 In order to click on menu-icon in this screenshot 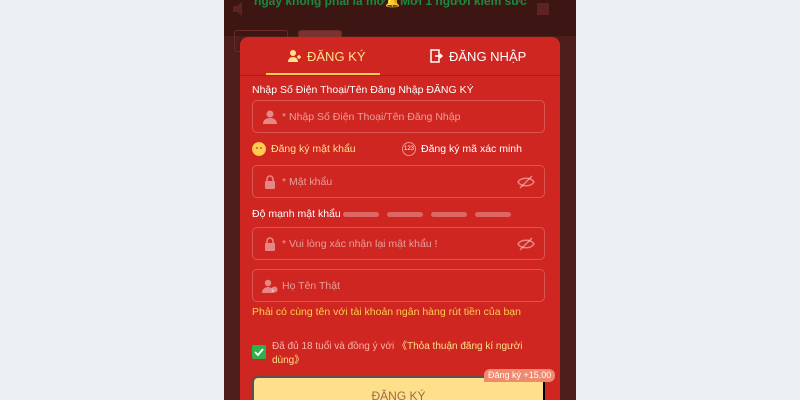, I will do `click(543, 9)`.